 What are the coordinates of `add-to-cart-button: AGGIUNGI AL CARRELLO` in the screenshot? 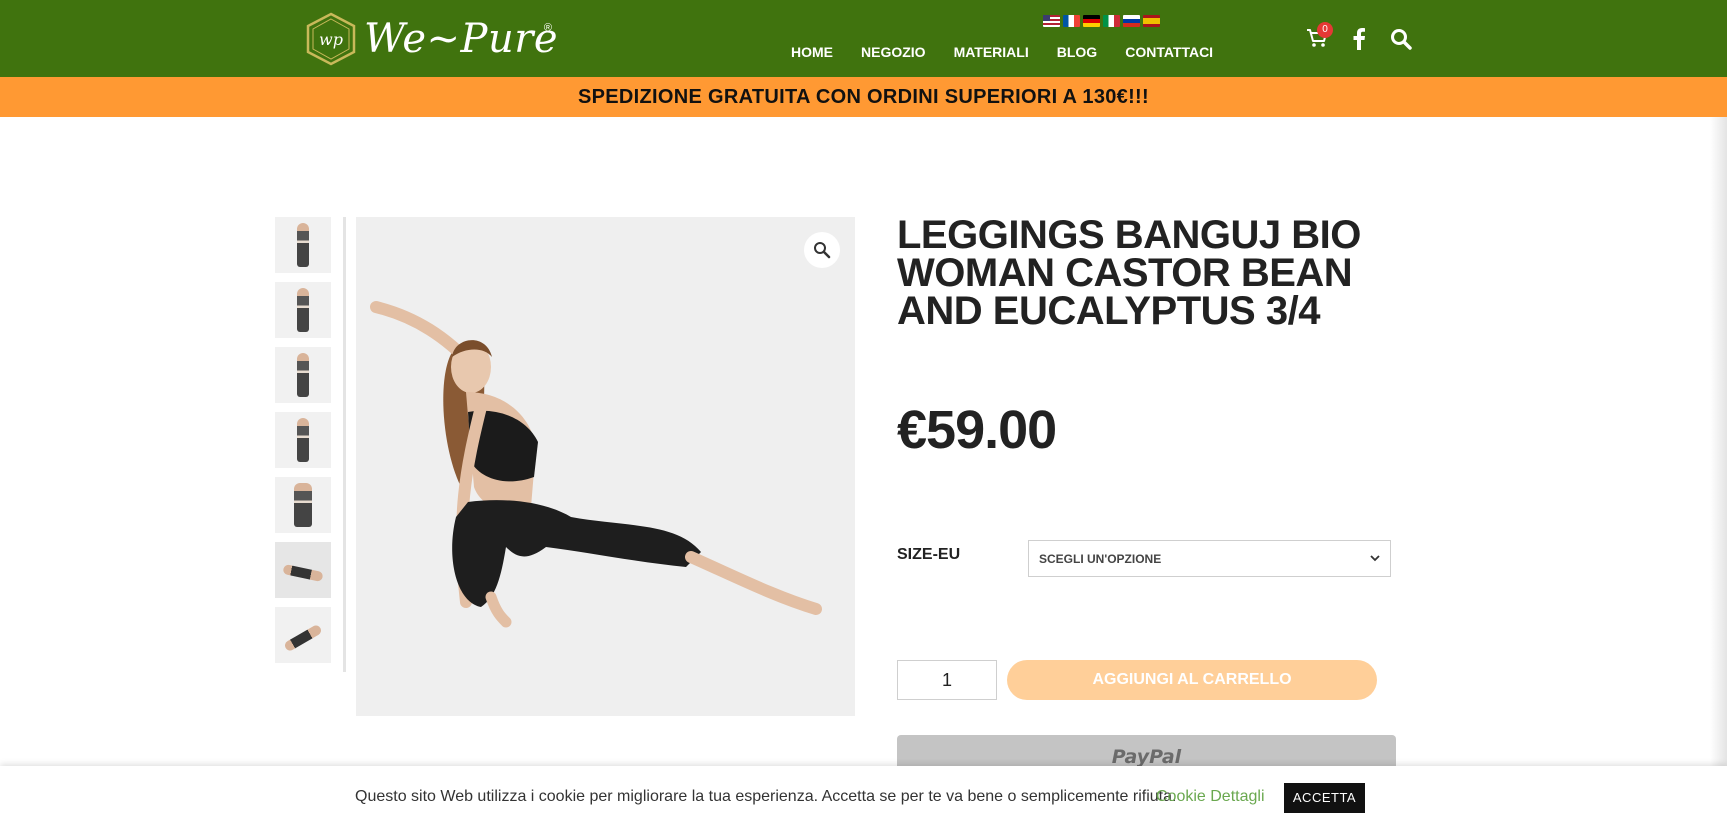 It's located at (1192, 680).